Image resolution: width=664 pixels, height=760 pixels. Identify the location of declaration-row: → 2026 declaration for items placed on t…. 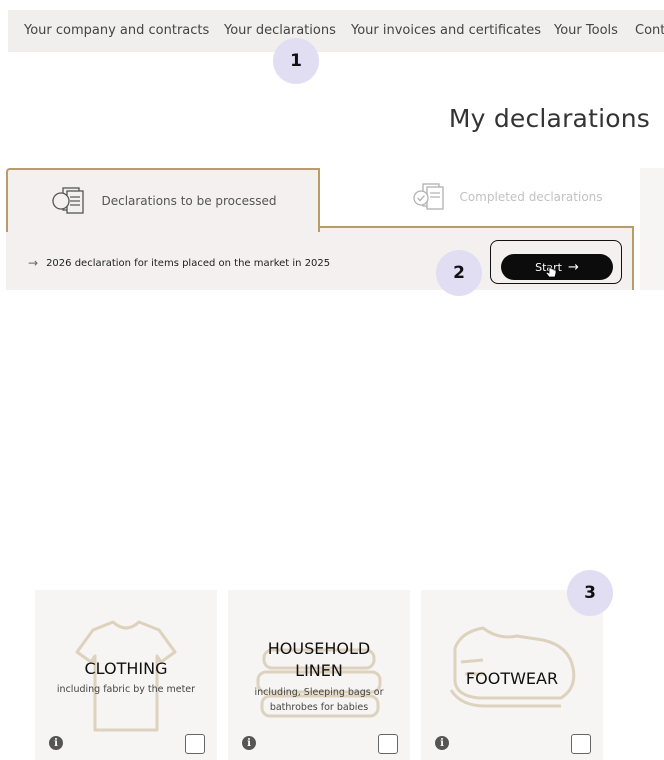
(179, 263).